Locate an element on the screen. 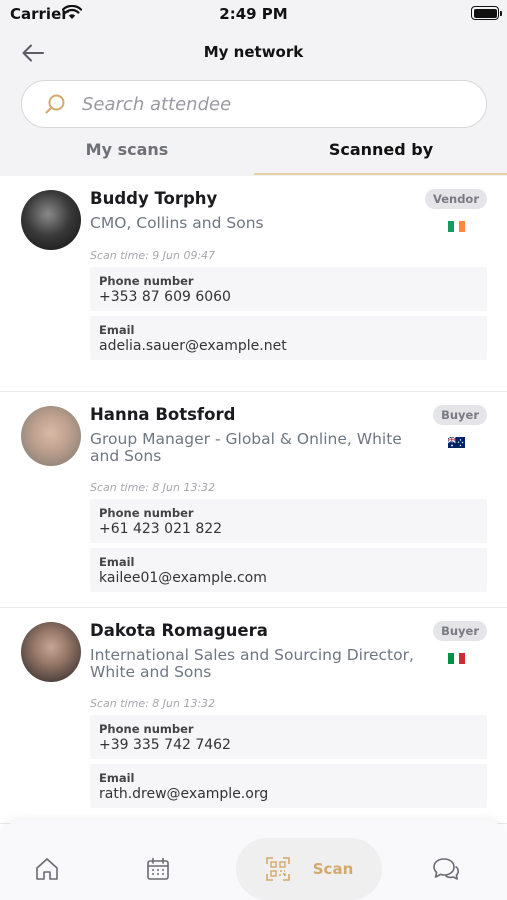 This screenshot has width=507, height=900. qr-scan-icon is located at coordinates (277, 869).